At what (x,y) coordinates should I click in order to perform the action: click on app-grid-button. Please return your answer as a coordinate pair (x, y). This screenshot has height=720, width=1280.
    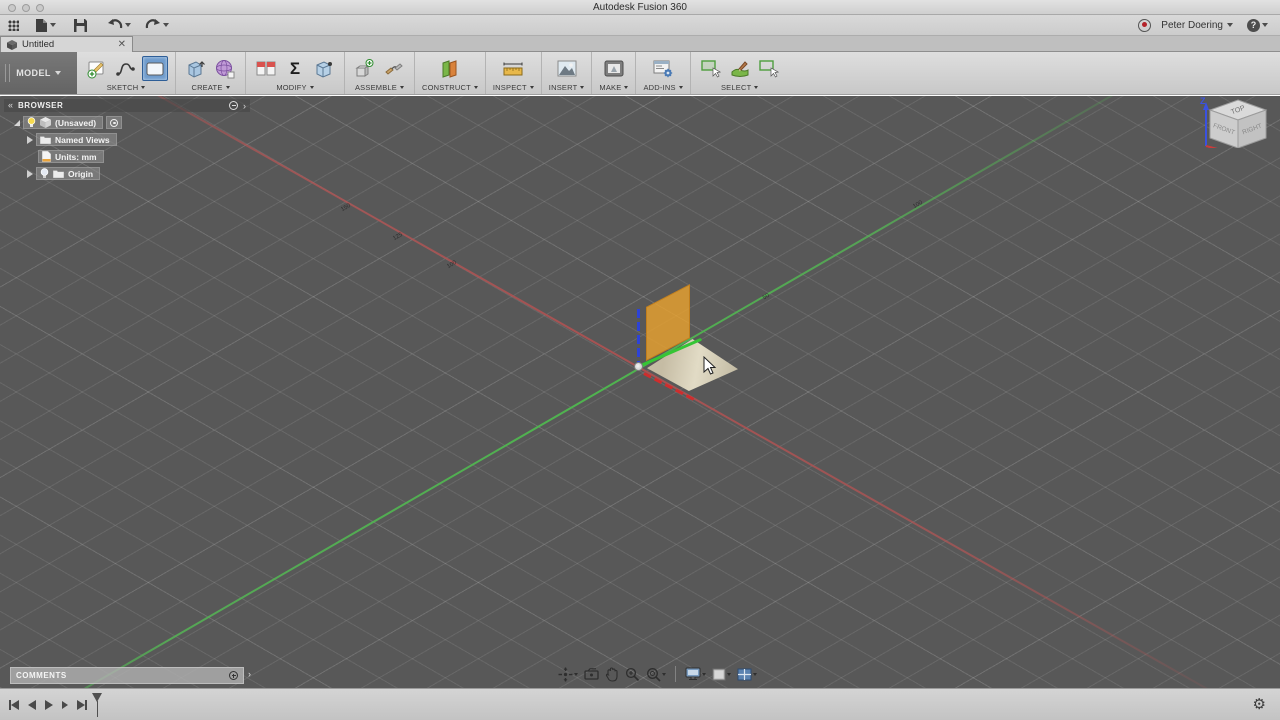
    Looking at the image, I should click on (13, 25).